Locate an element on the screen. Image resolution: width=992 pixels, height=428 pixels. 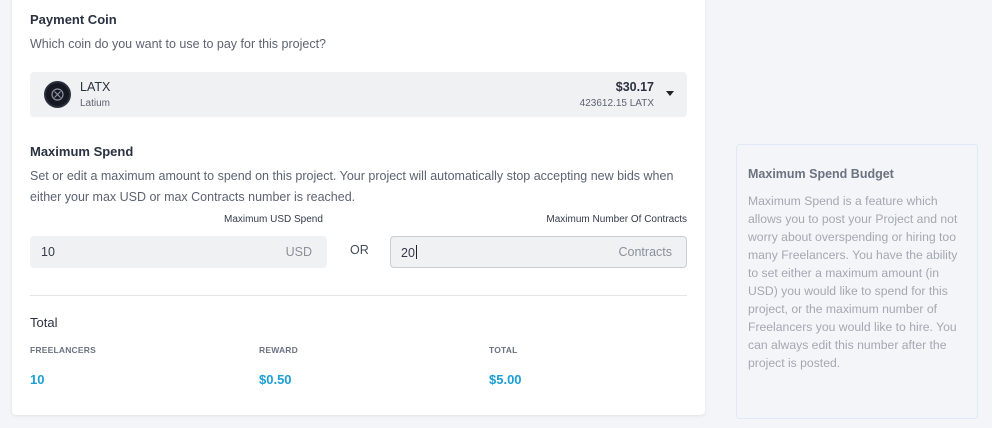
max-usd-input: 10 USD is located at coordinates (178, 252).